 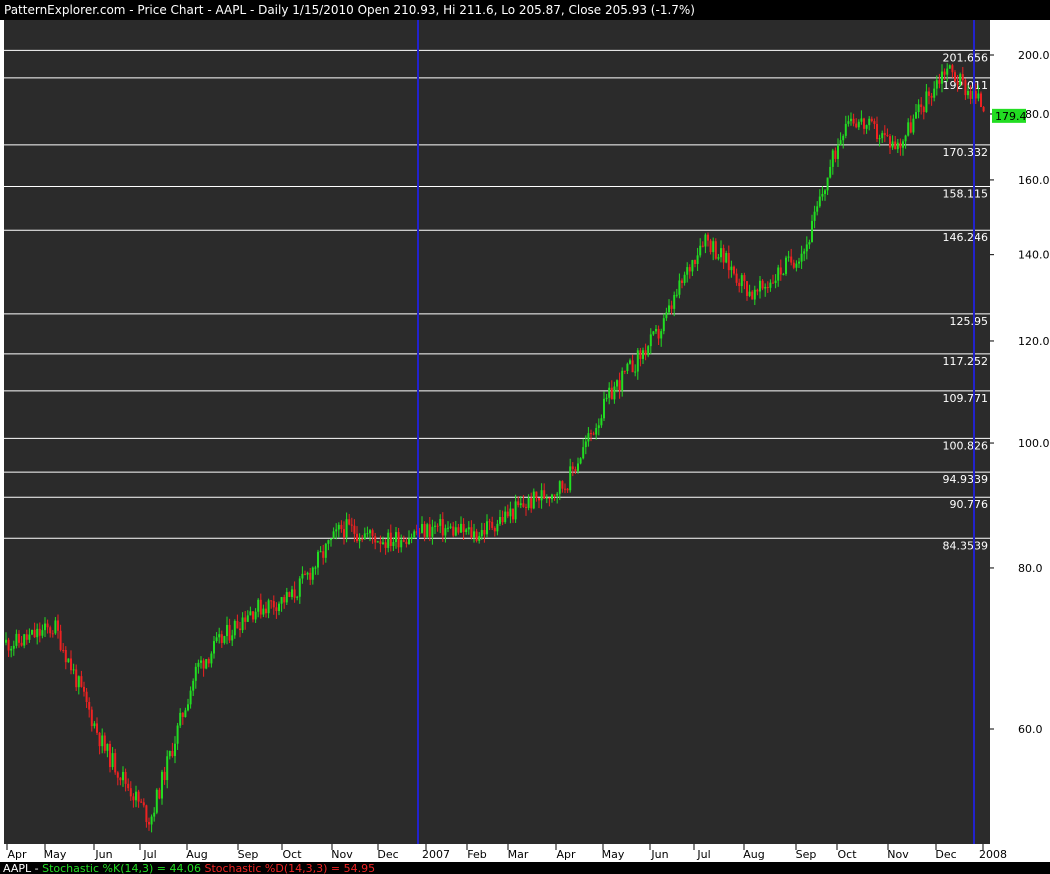 I want to click on level-label: 84.3539, so click(x=966, y=545).